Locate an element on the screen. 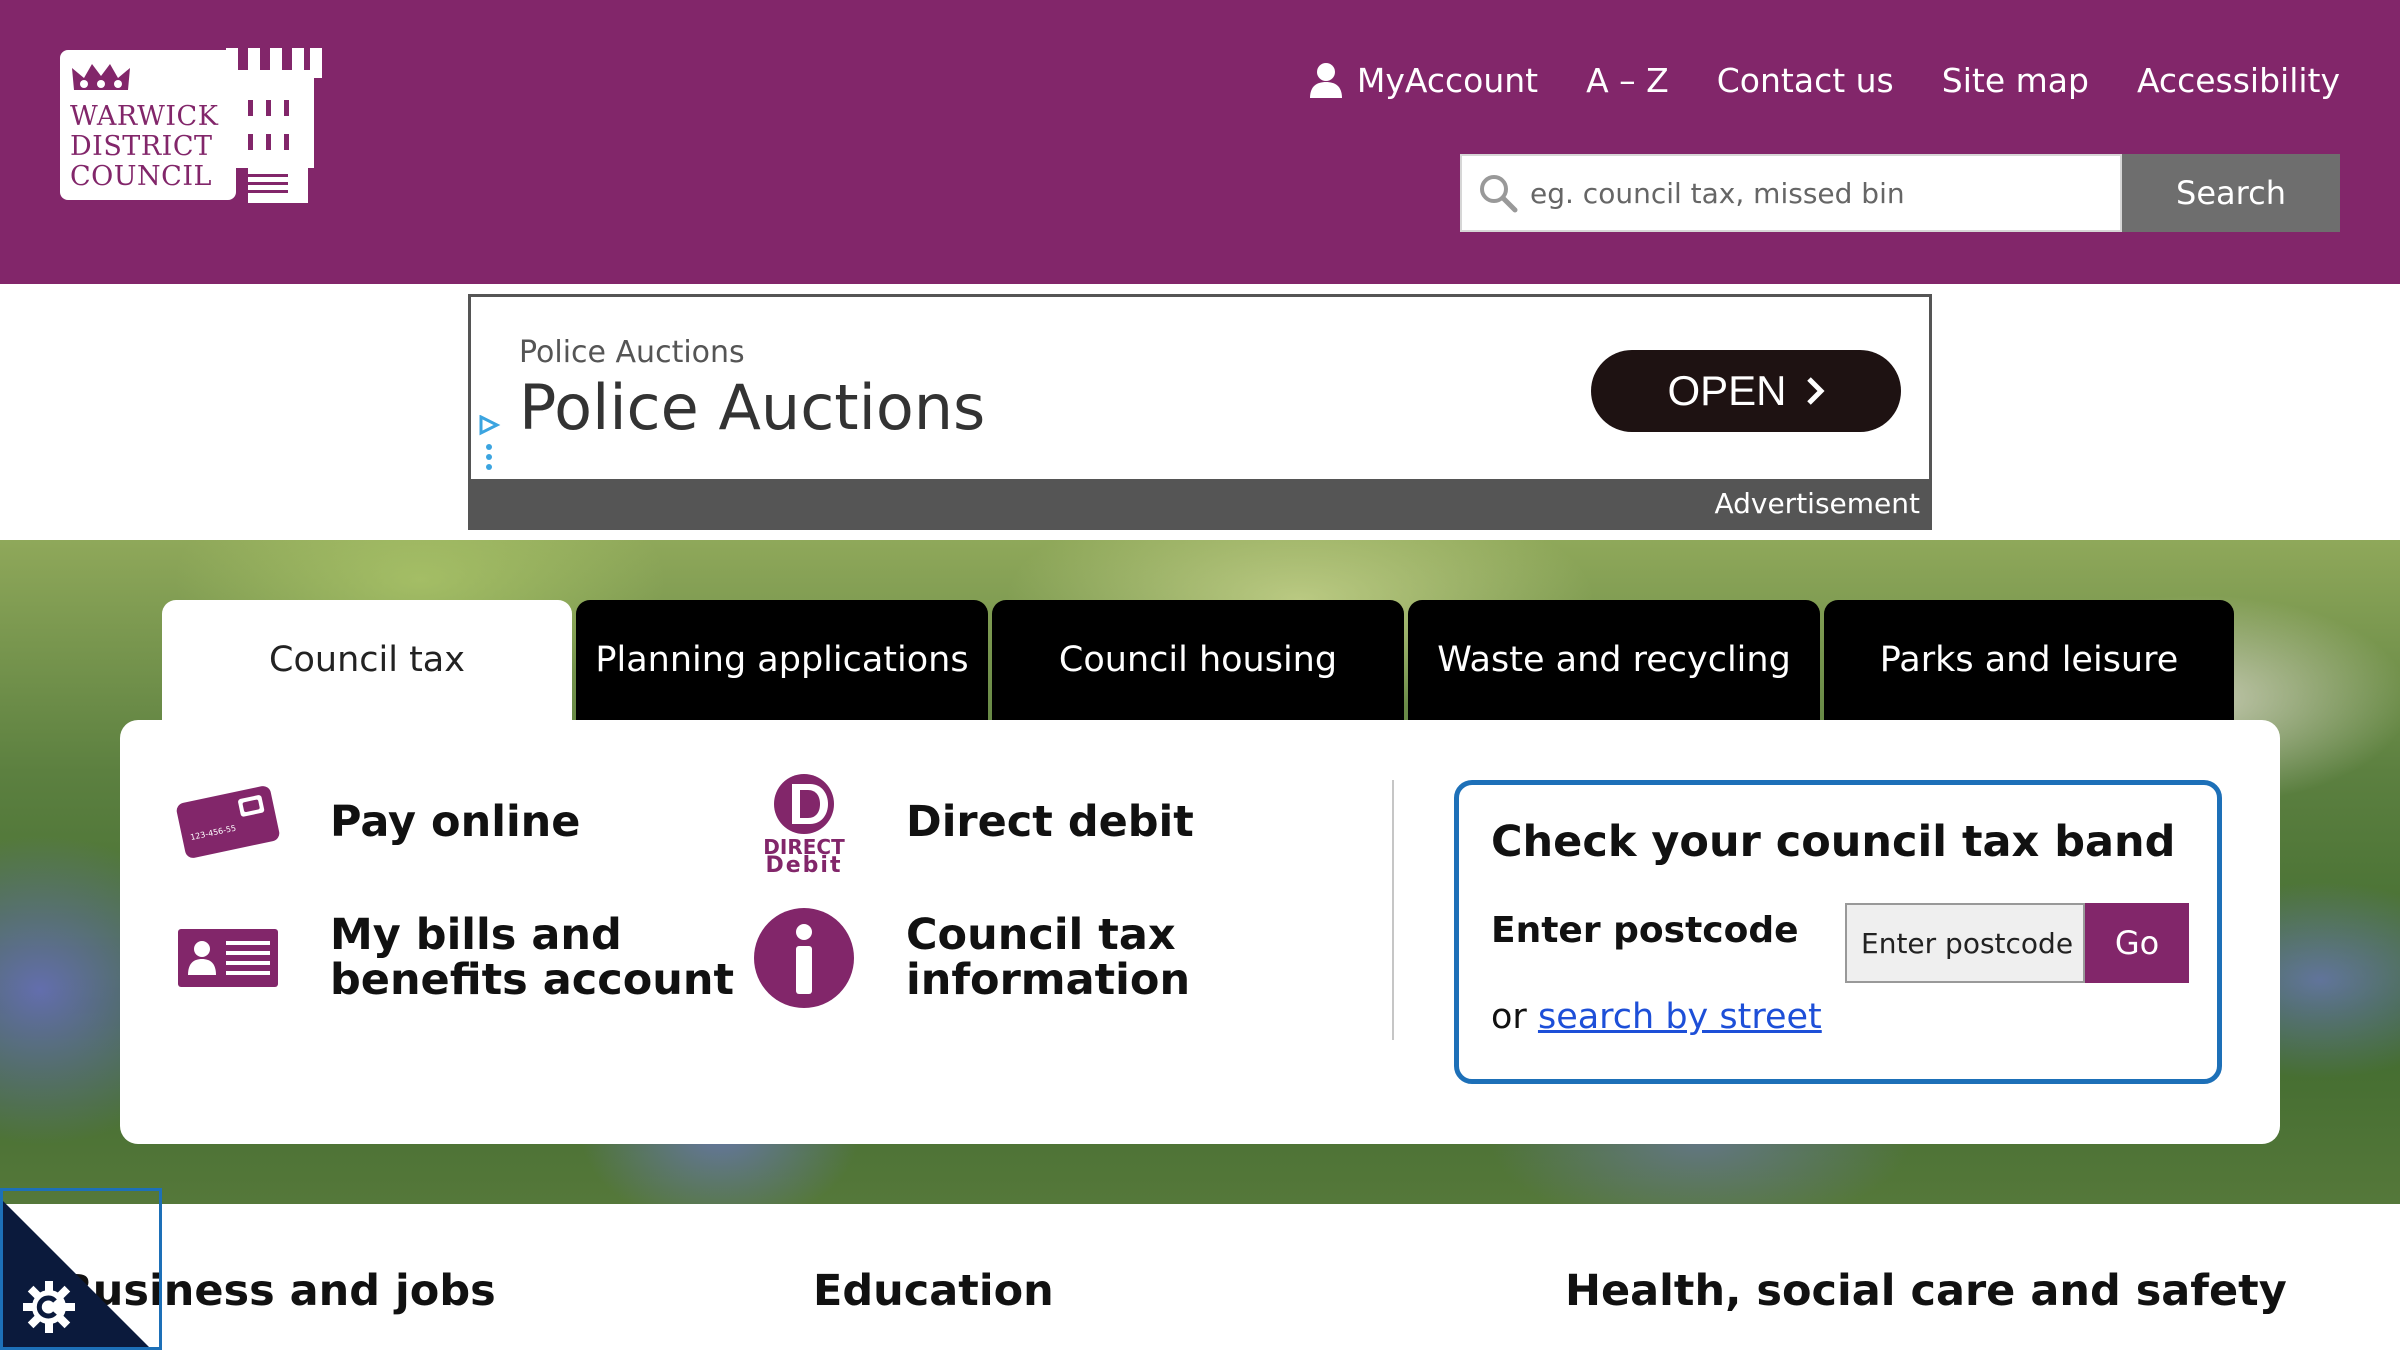  payment-card-icon: 123-456-55 is located at coordinates (228, 822).